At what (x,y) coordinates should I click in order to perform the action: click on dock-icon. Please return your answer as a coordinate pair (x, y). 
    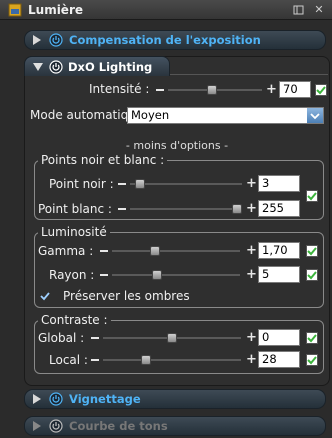
    Looking at the image, I should click on (299, 10).